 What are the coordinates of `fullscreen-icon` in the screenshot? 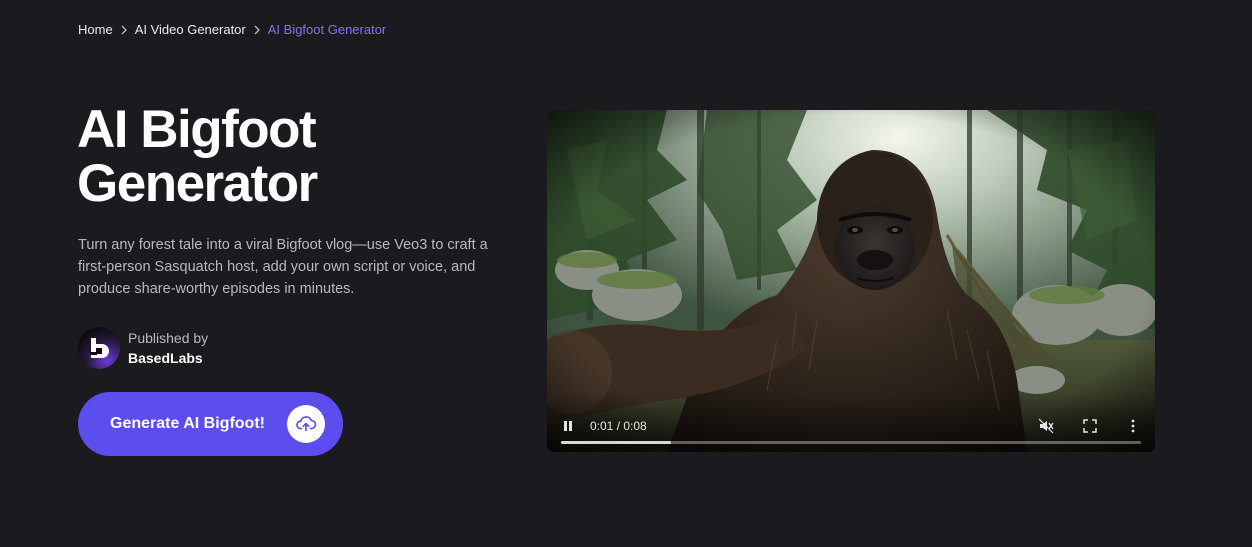 It's located at (1090, 426).